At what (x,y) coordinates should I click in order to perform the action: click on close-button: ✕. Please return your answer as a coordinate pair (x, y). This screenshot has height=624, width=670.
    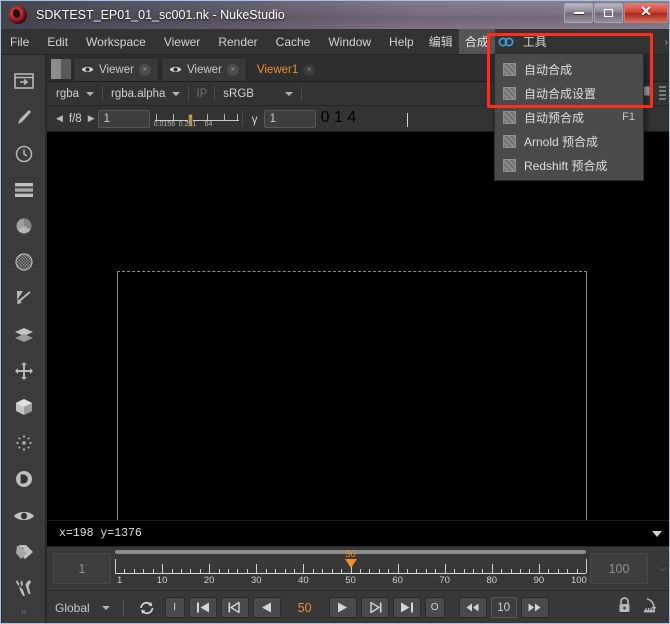
    Looking at the image, I should click on (646, 13).